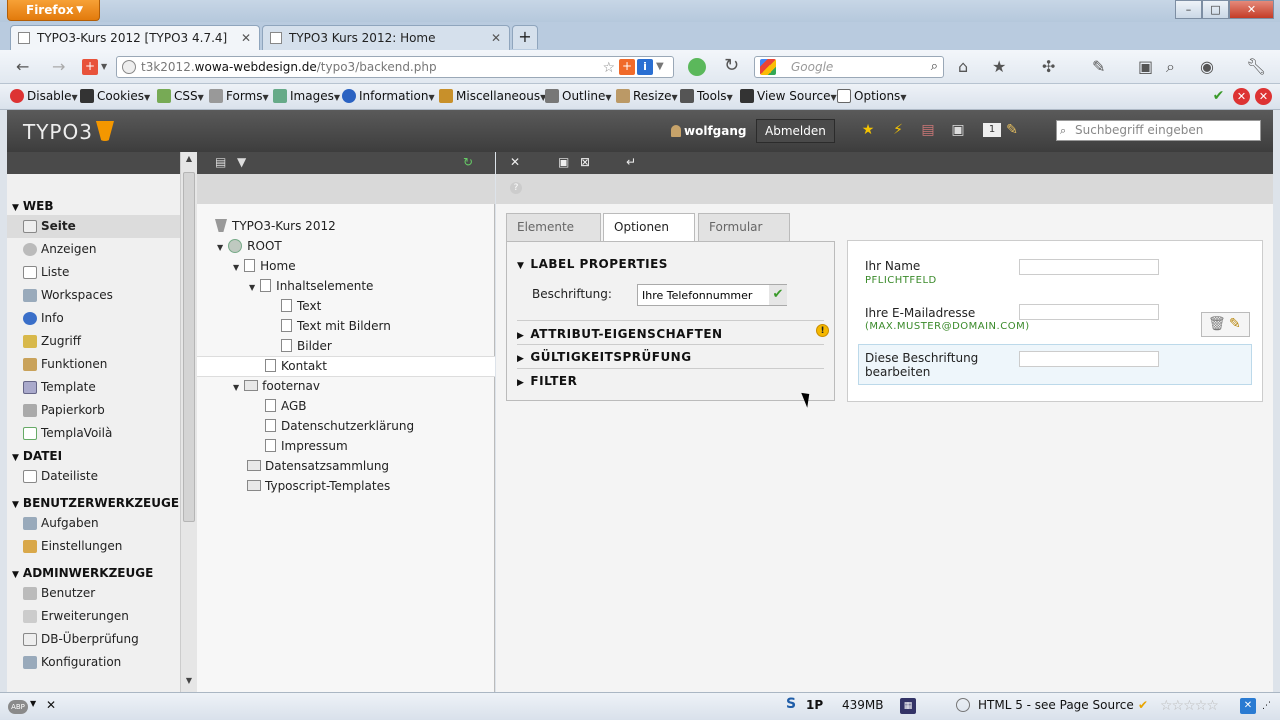 This screenshot has width=1280, height=720. Describe the element at coordinates (93, 364) in the screenshot. I see `module-item-funktionen: Funktionen` at that location.